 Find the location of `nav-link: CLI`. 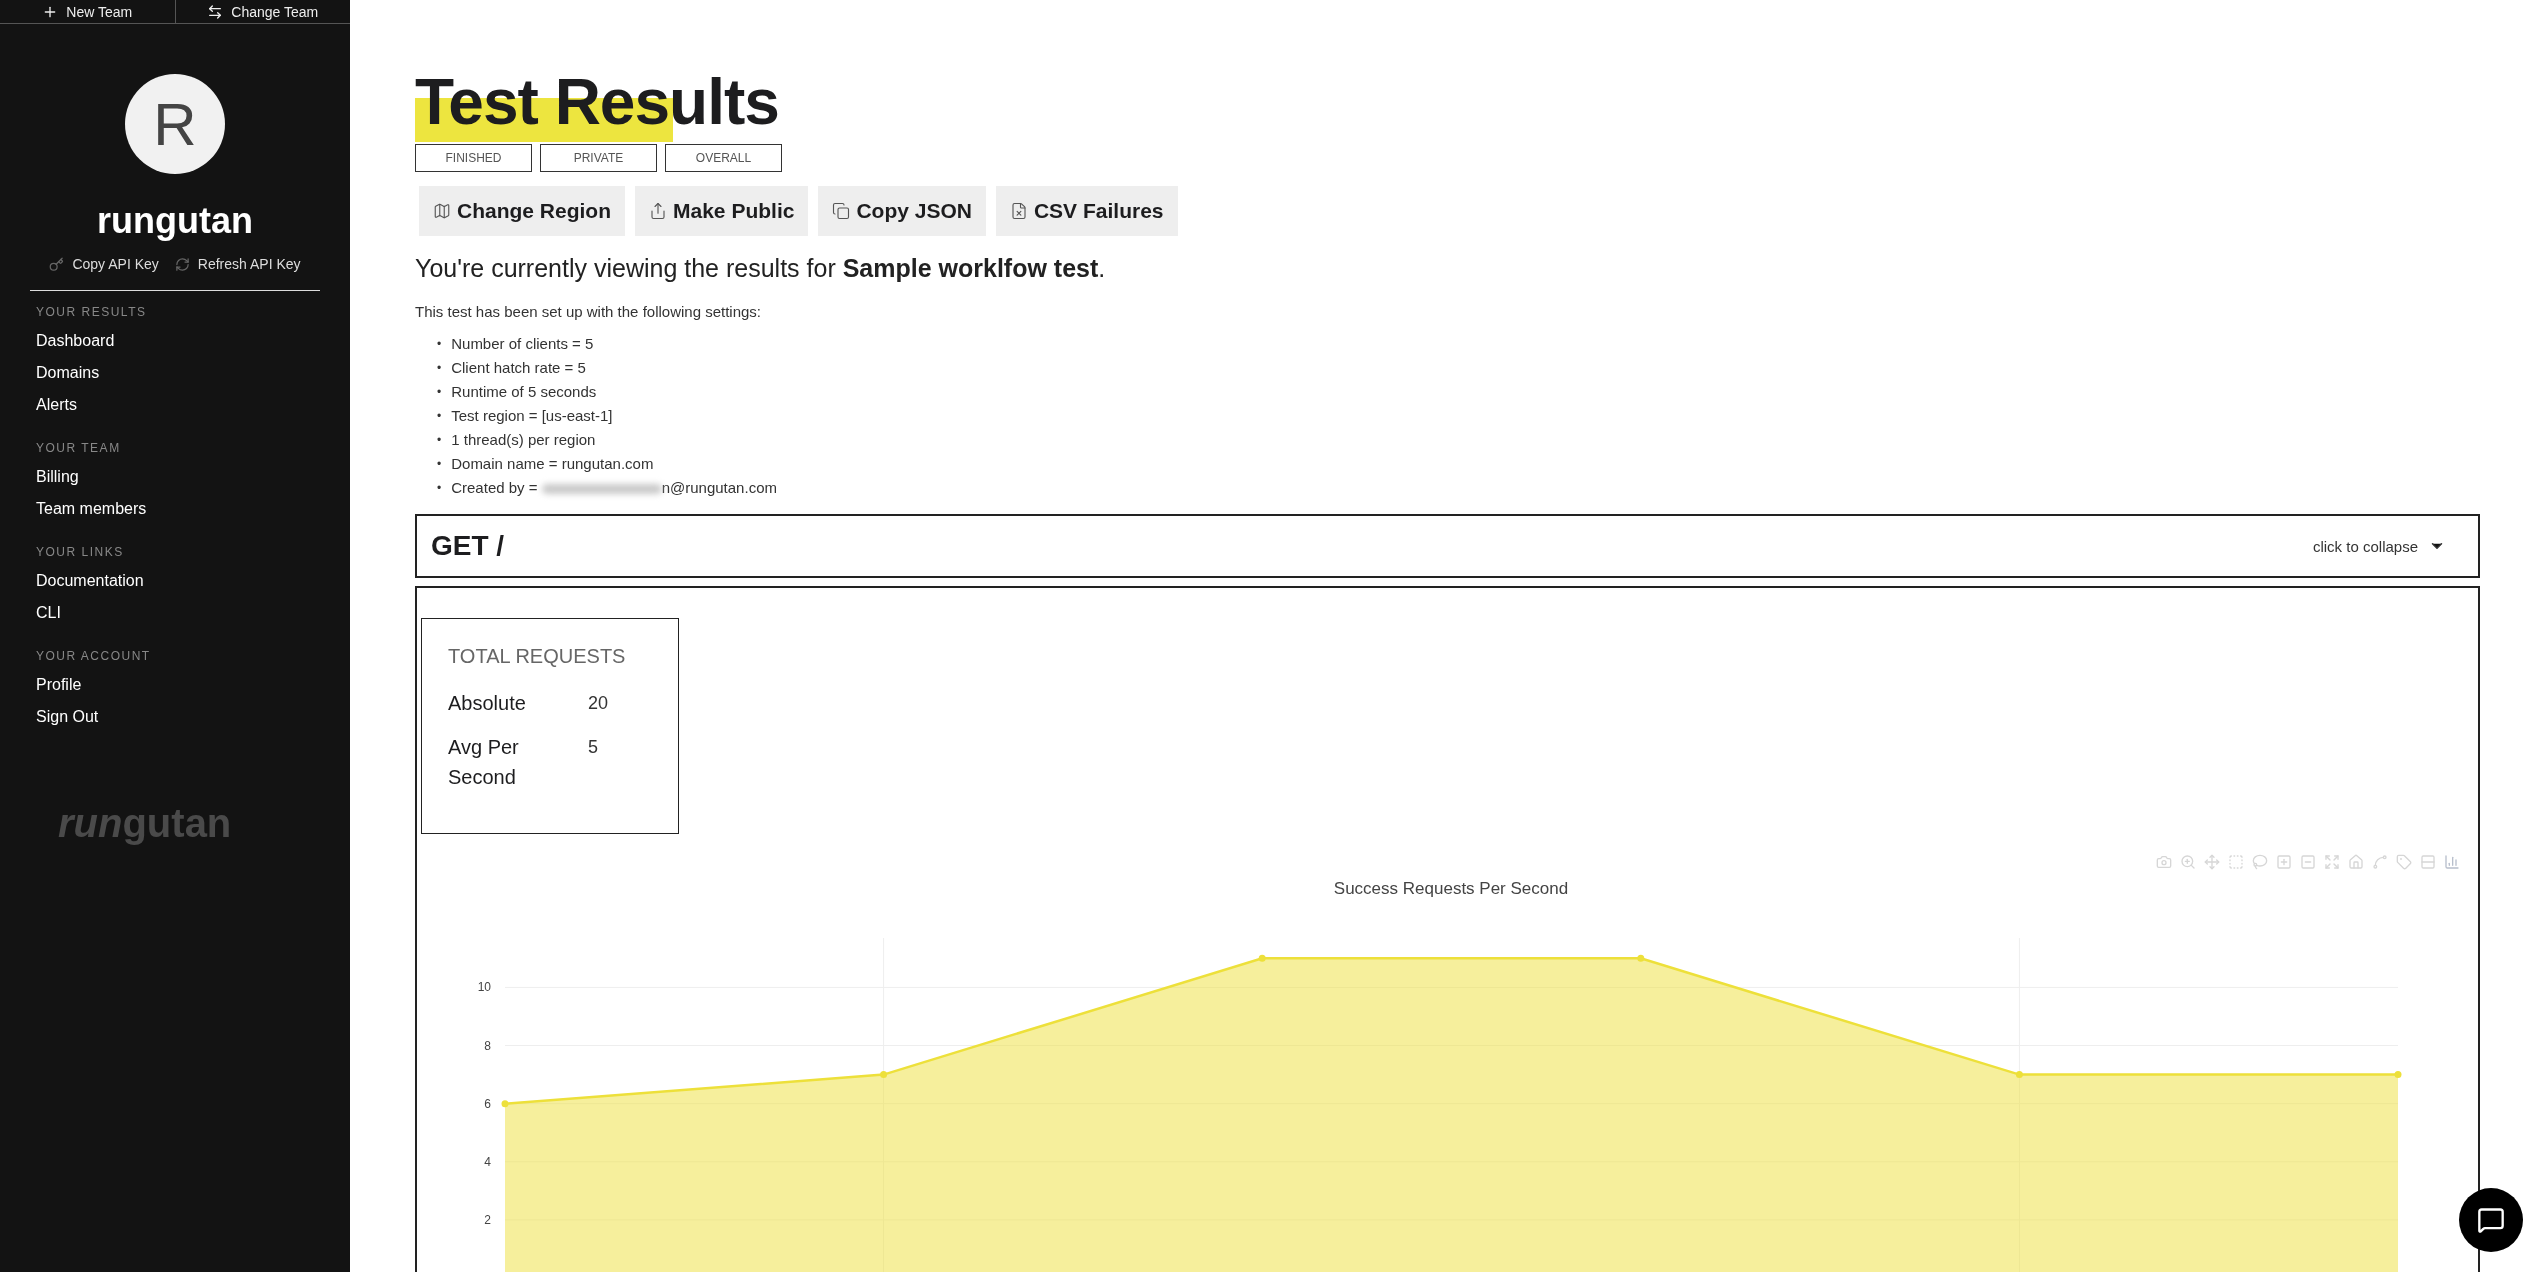

nav-link: CLI is located at coordinates (48, 613).